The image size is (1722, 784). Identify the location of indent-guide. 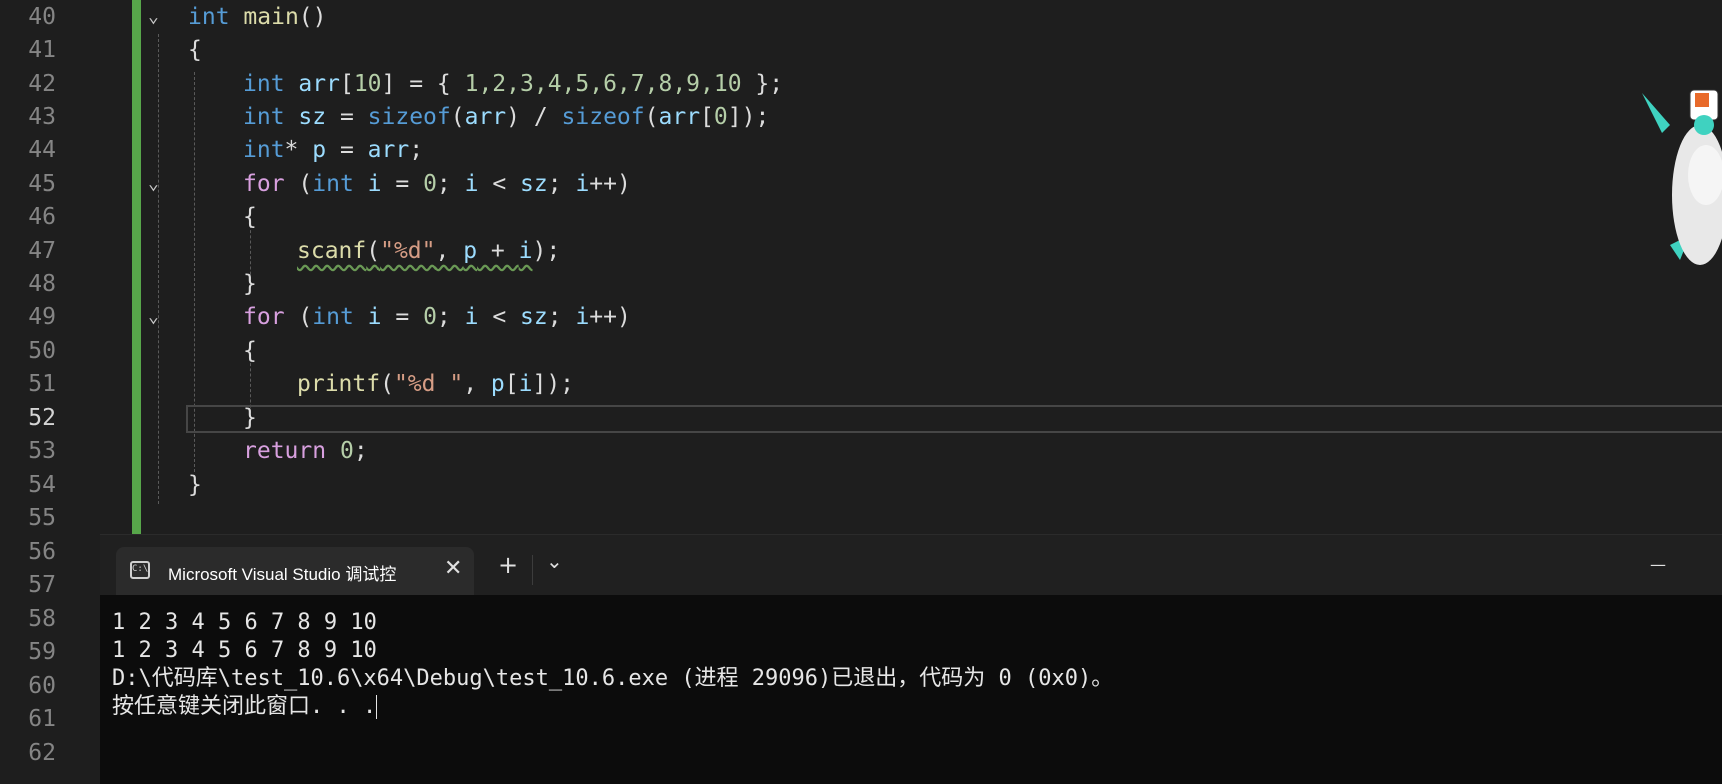
(158, 269).